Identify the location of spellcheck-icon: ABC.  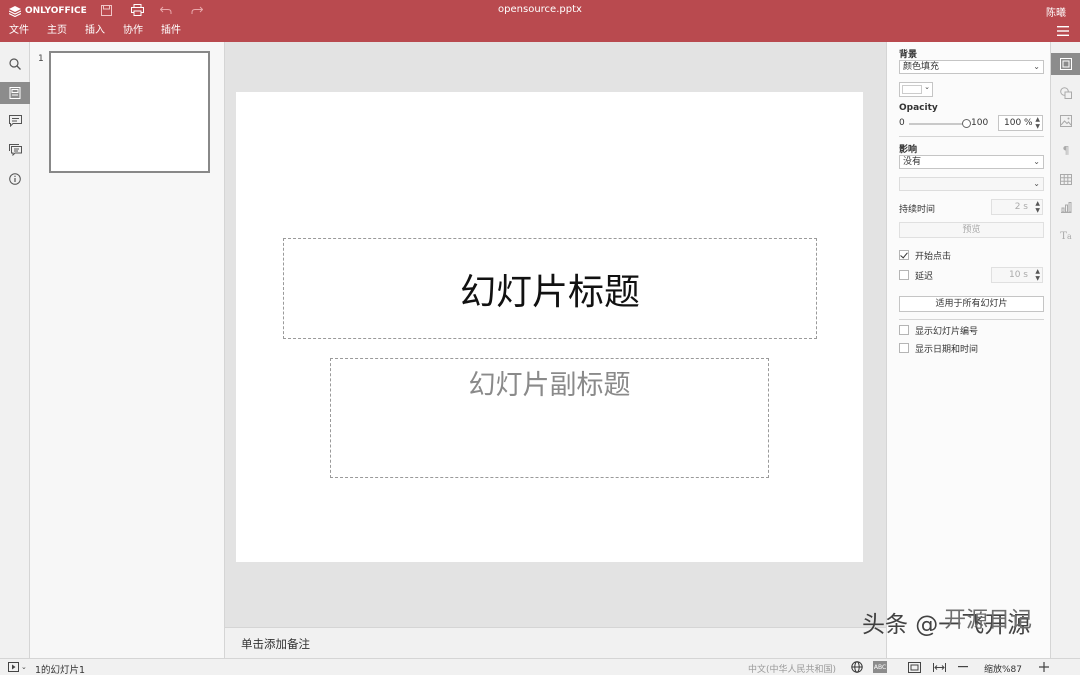
(880, 667).